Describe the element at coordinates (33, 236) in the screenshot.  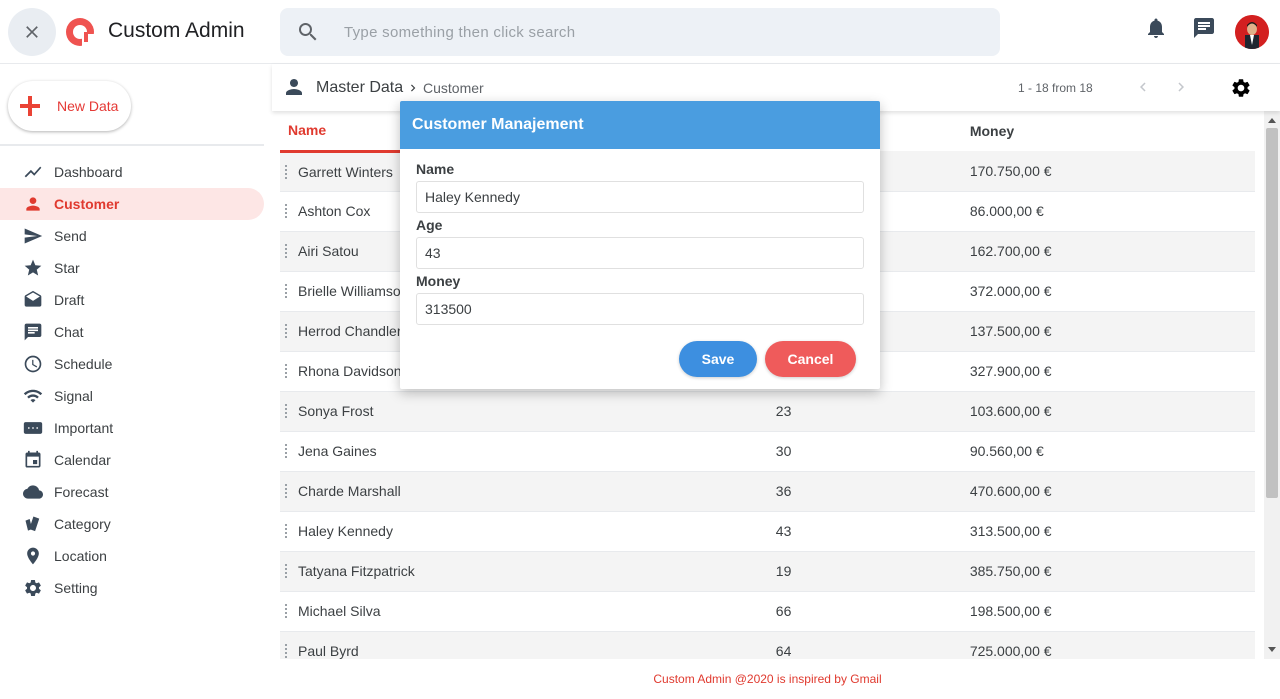
I see `send-icon` at that location.